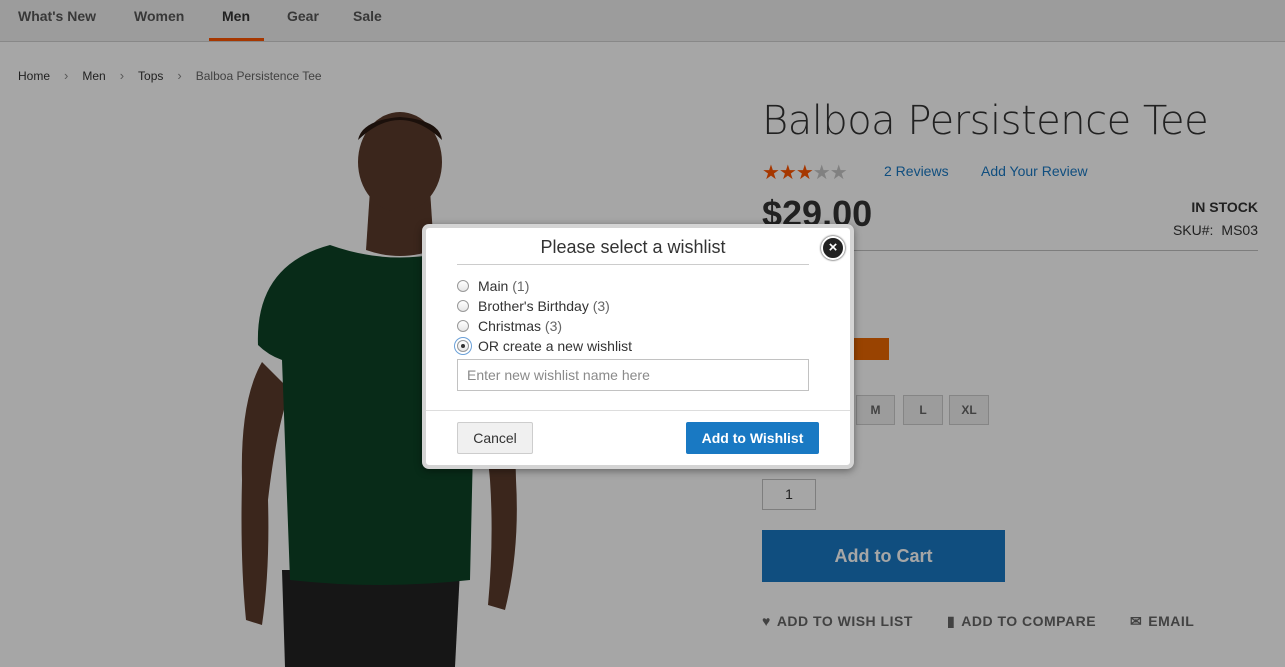  I want to click on option-label: Main, so click(493, 286).